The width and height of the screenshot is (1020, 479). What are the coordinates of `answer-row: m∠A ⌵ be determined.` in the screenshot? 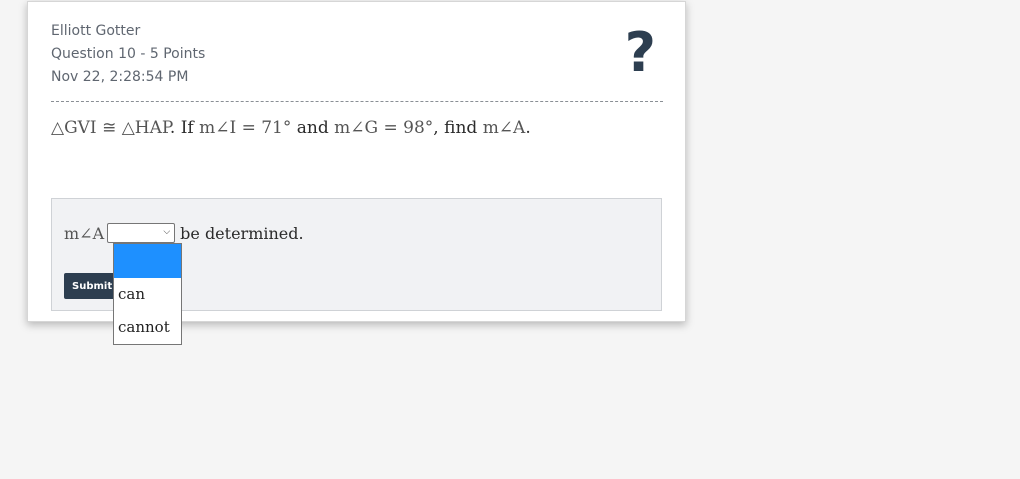 It's located at (184, 233).